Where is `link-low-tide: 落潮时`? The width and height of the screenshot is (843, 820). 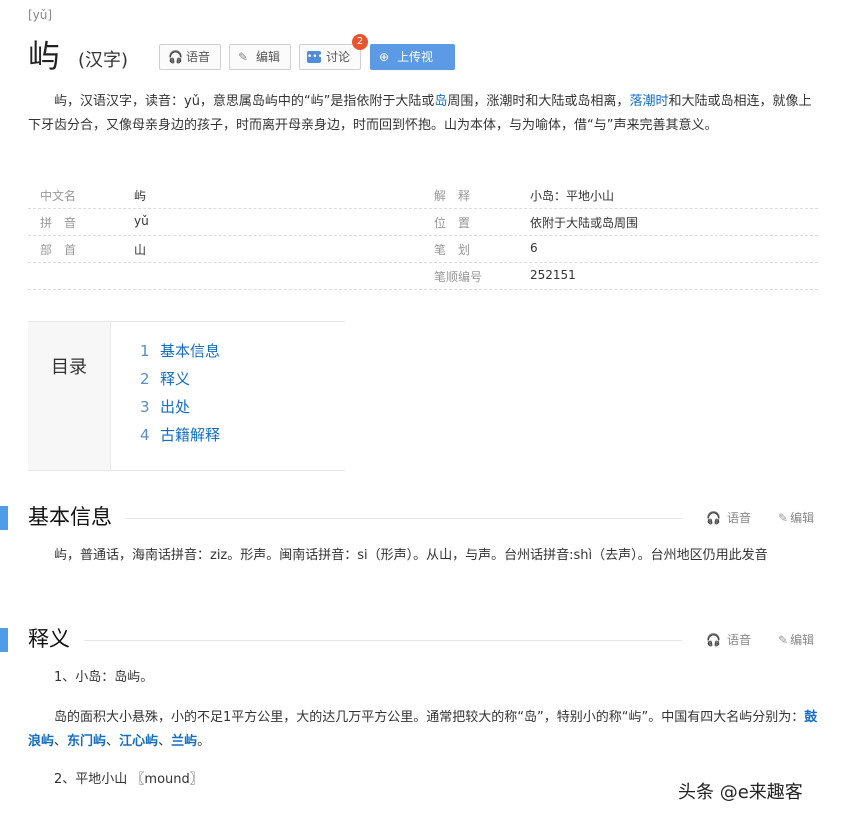
link-low-tide: 落潮时 is located at coordinates (648, 101).